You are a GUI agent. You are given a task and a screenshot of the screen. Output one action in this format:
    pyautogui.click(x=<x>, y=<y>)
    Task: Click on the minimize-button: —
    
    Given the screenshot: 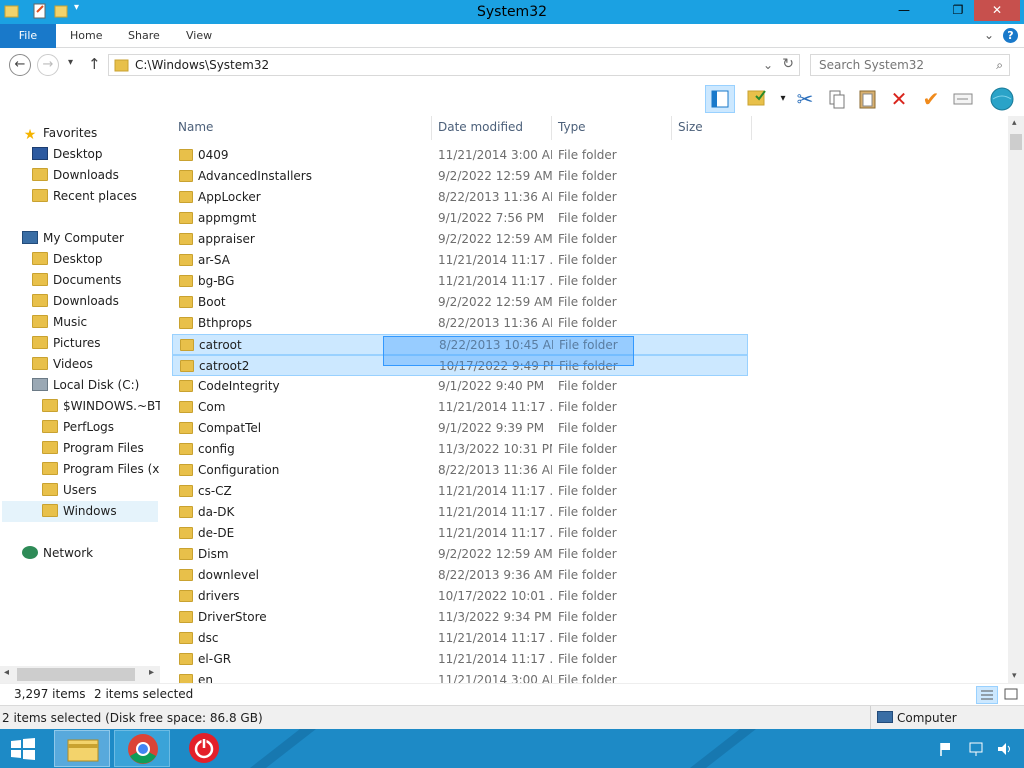 What is the action you would take?
    pyautogui.click(x=904, y=10)
    